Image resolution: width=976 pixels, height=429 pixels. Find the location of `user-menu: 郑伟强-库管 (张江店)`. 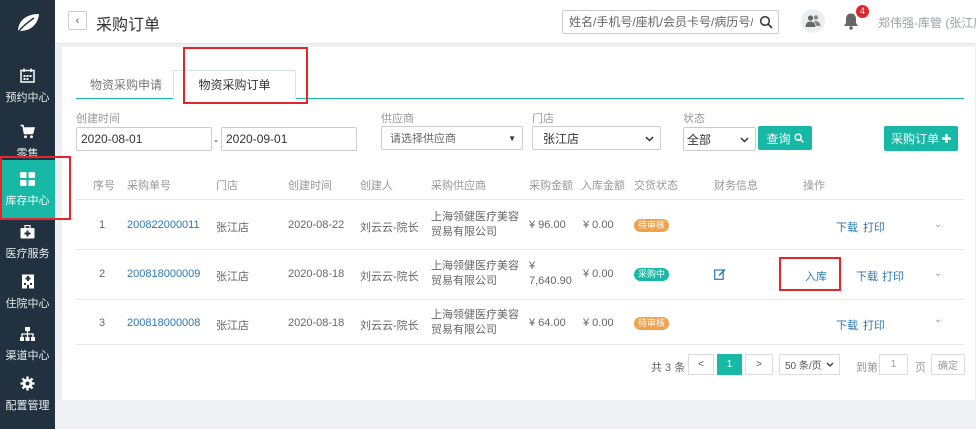

user-menu: 郑伟强-库管 (张江店) is located at coordinates (927, 22).